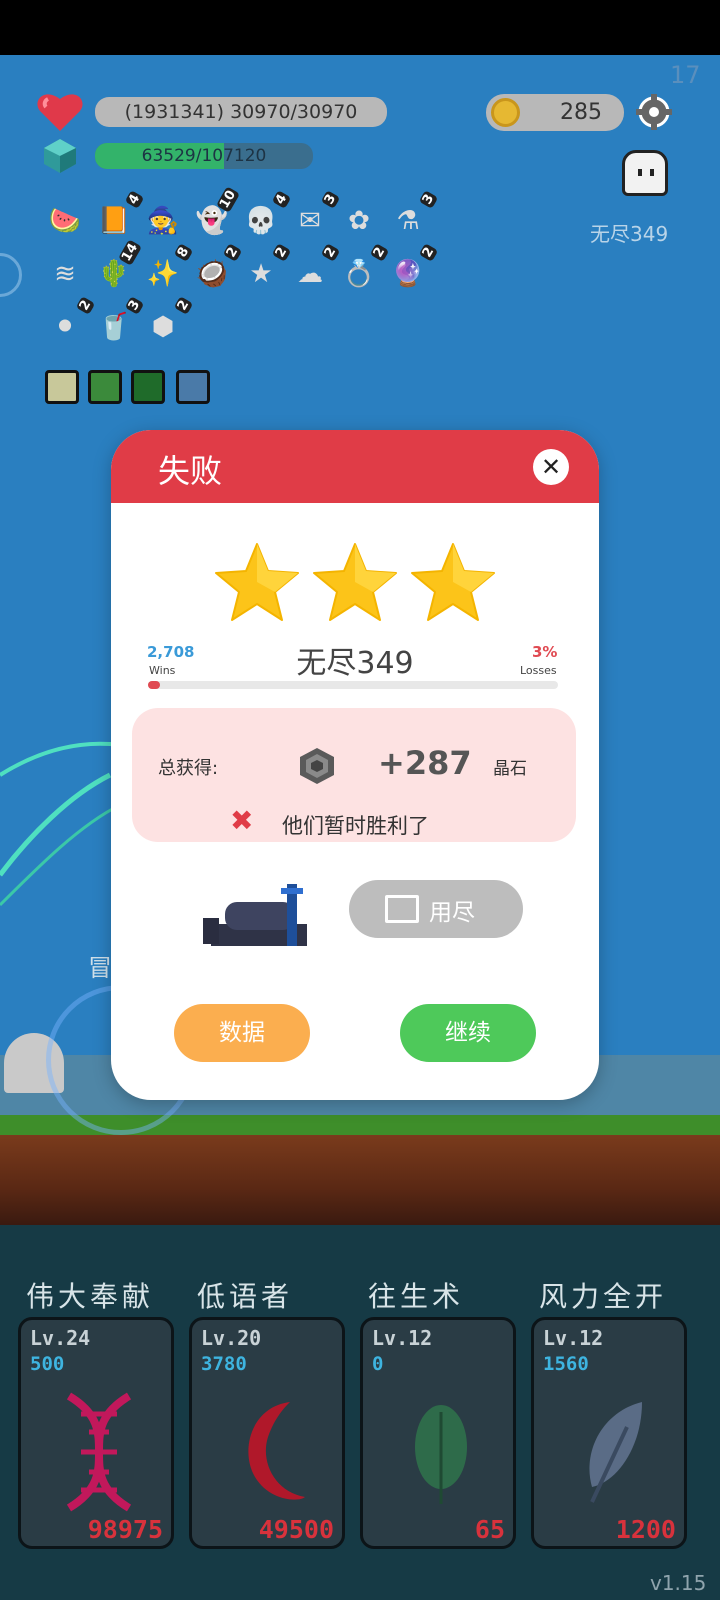 The image size is (720, 1600). I want to click on inventory-slot: ✿, so click(359, 221).